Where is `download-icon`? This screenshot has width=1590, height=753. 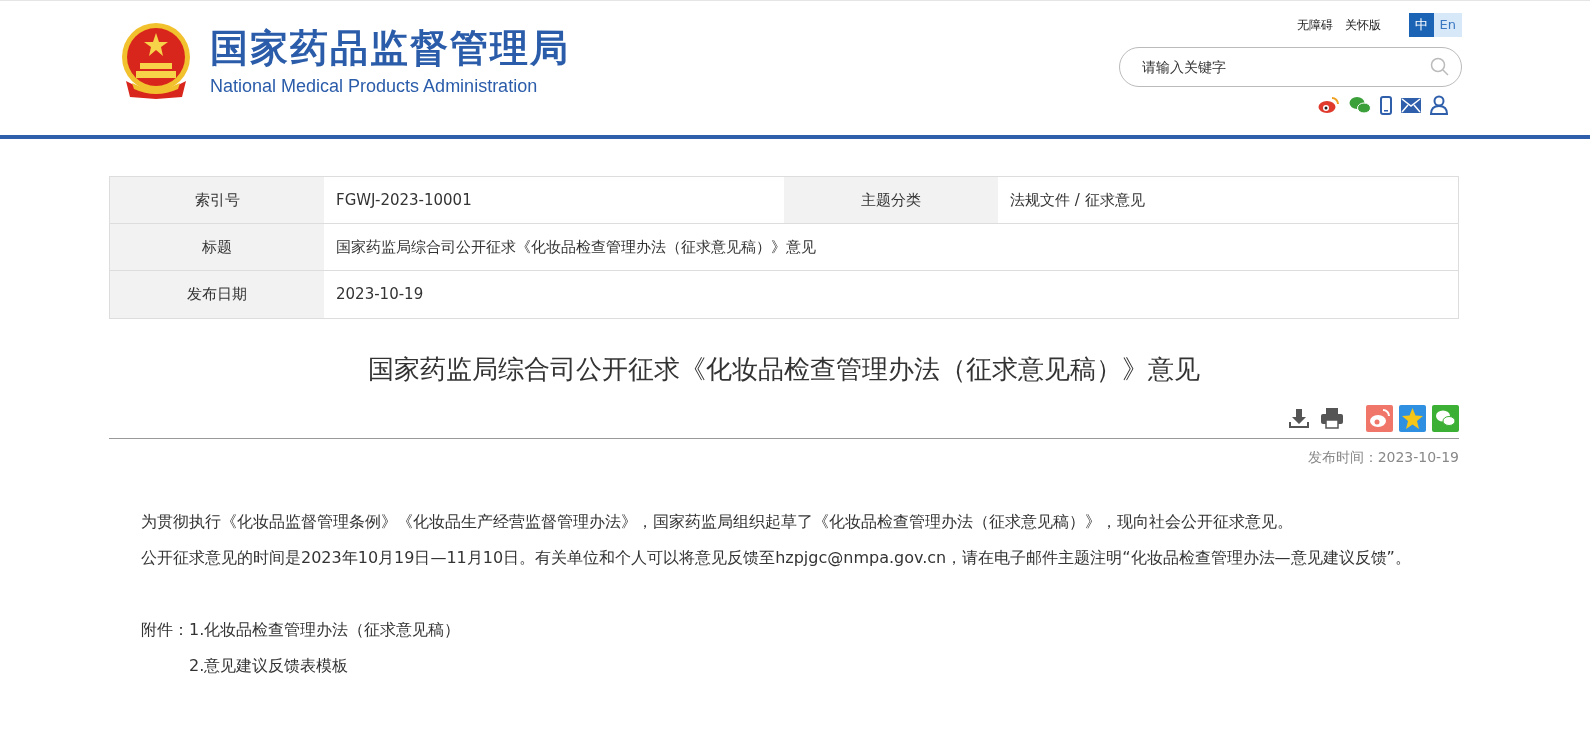
download-icon is located at coordinates (1299, 418).